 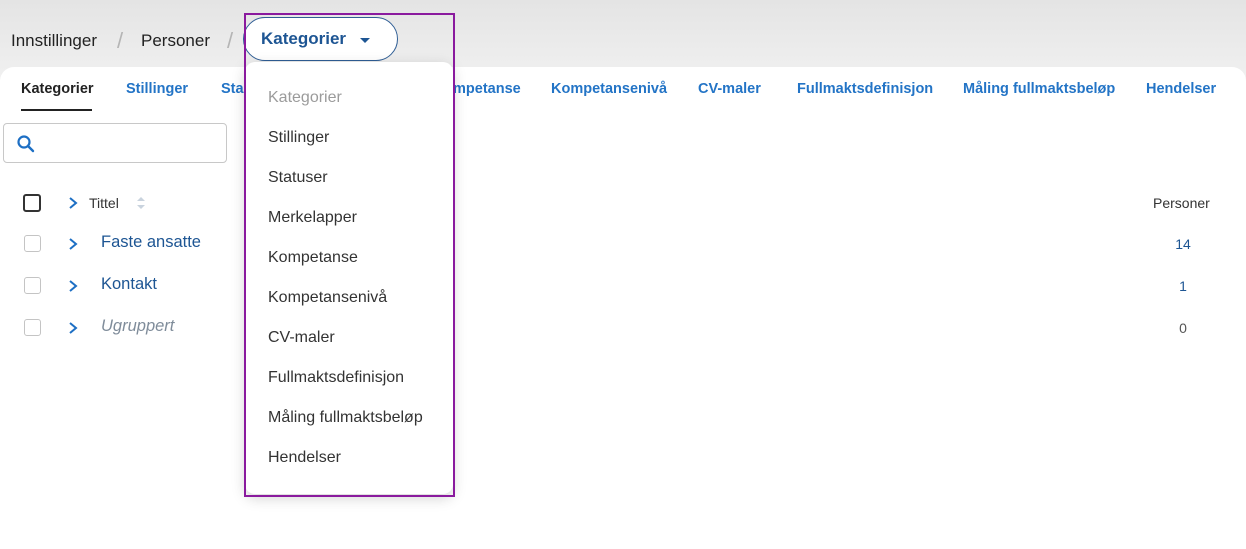 What do you see at coordinates (365, 40) in the screenshot?
I see `caret-down-icon` at bounding box center [365, 40].